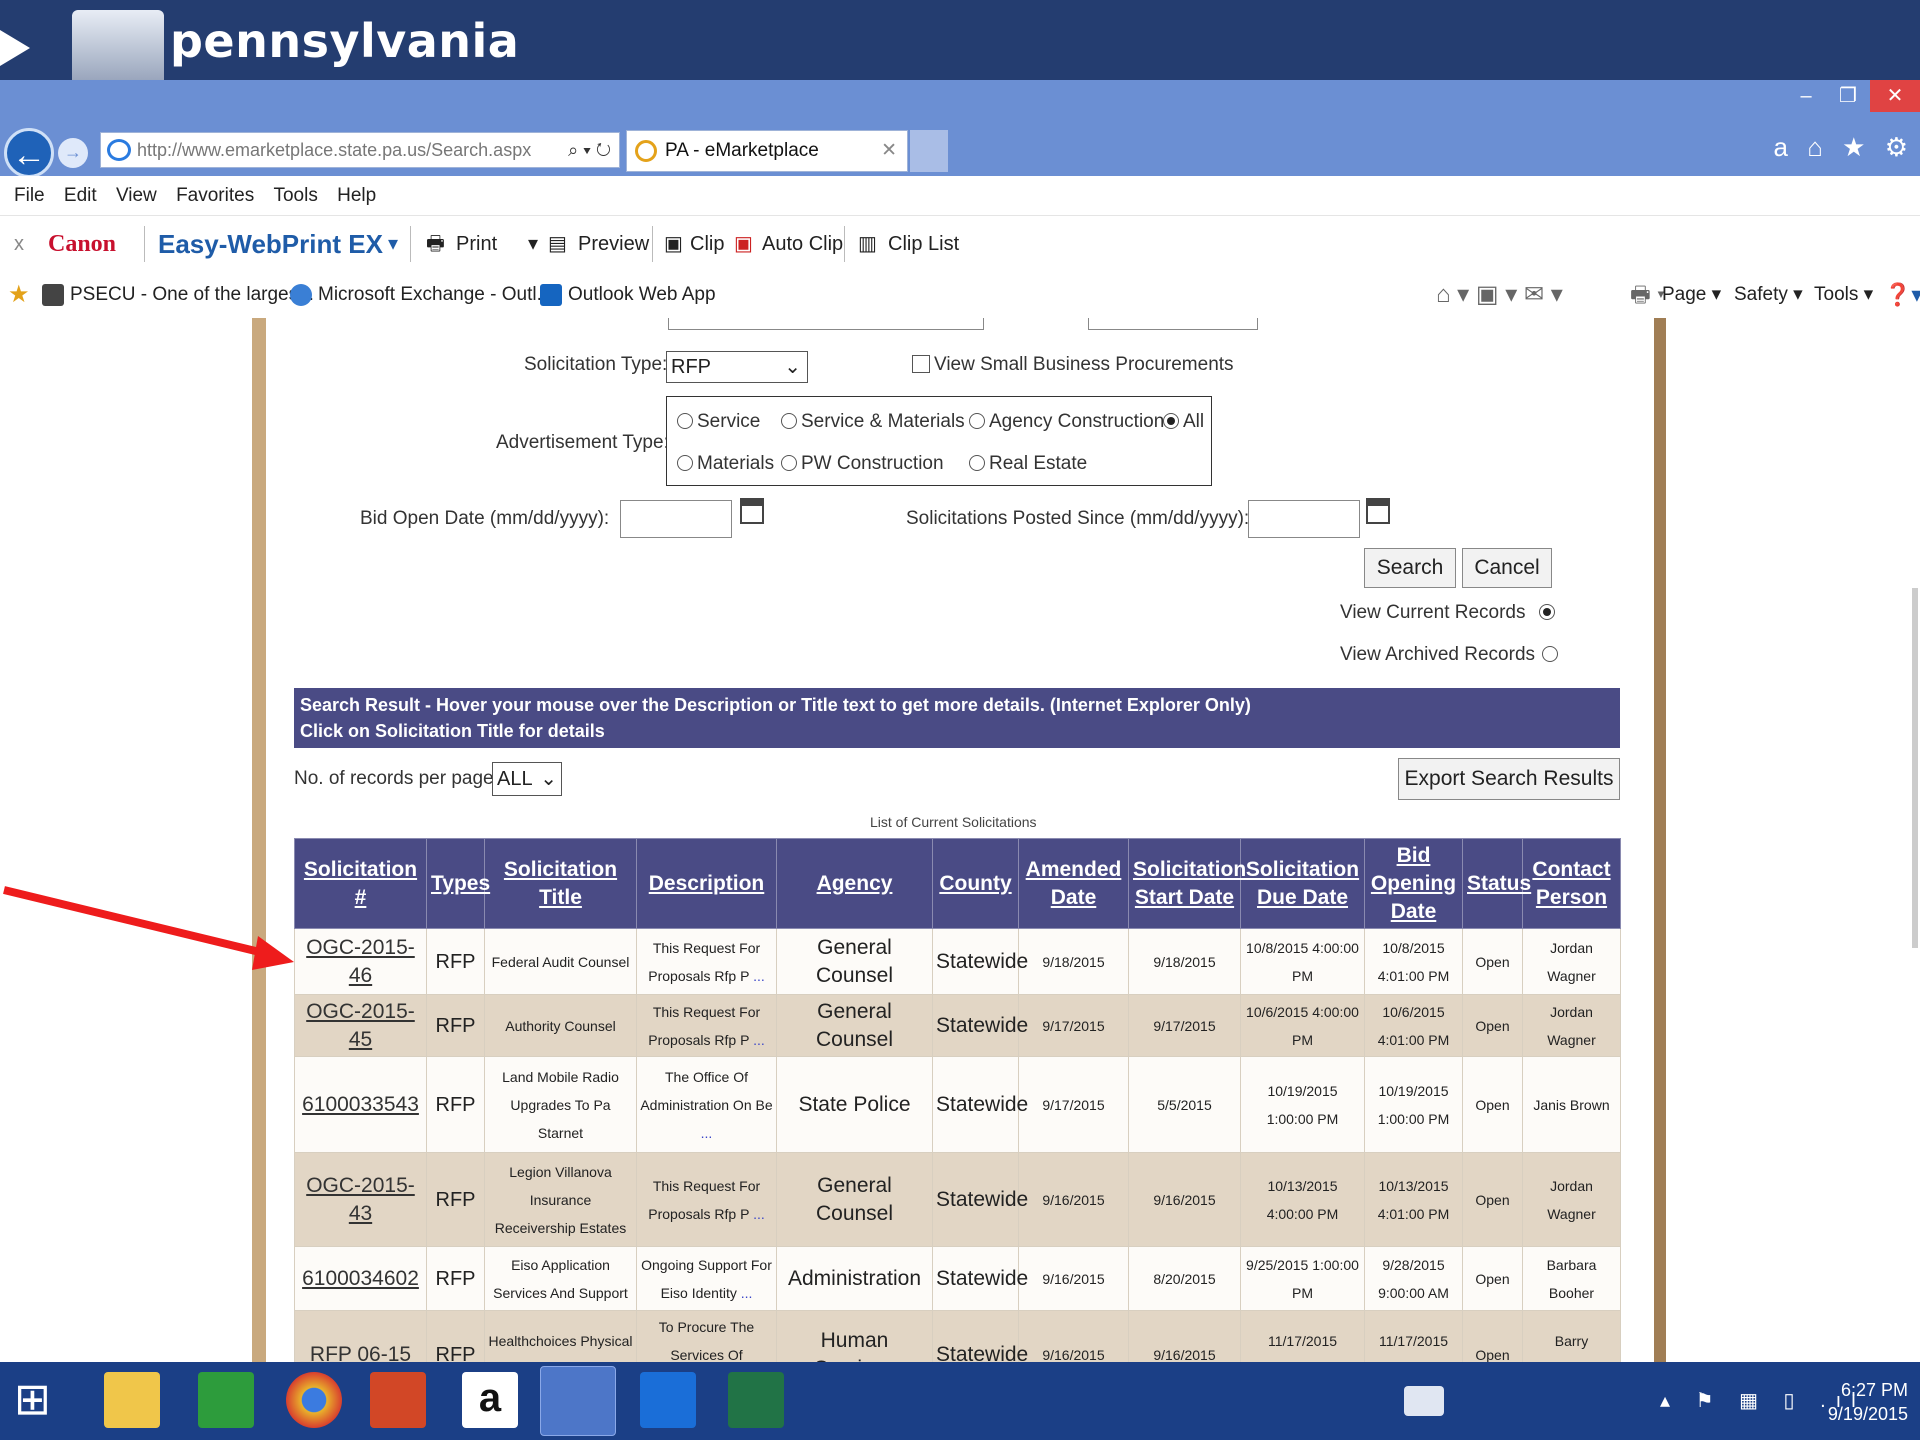 The height and width of the screenshot is (1440, 1920). Describe the element at coordinates (1509, 779) in the screenshot. I see `export-results-button: Export Search Results` at that location.